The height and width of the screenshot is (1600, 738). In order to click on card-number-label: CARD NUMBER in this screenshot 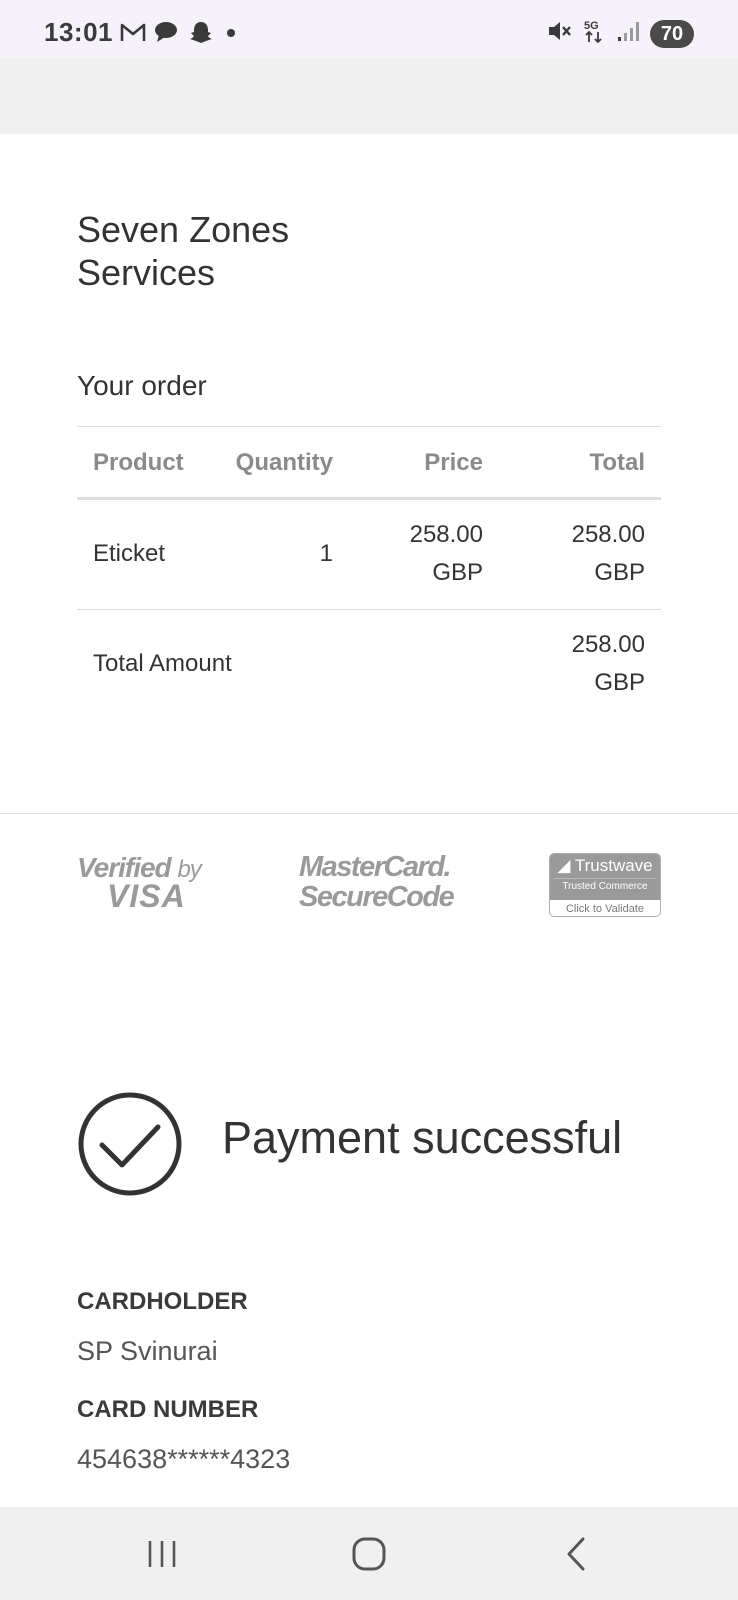, I will do `click(168, 1409)`.